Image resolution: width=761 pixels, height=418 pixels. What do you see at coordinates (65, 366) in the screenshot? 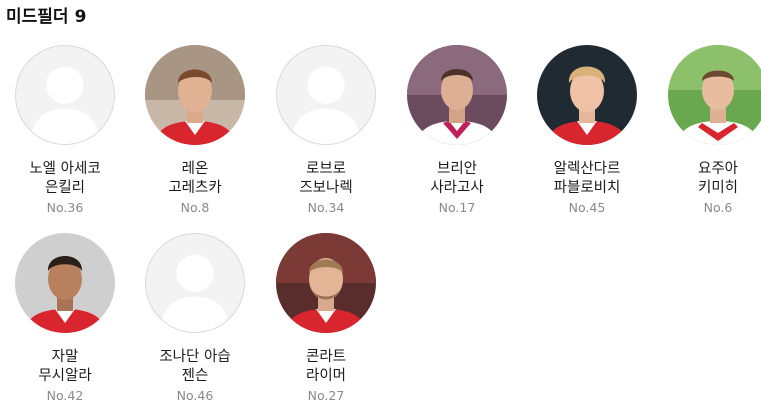
I see `player-name: 자말 무시알라` at bounding box center [65, 366].